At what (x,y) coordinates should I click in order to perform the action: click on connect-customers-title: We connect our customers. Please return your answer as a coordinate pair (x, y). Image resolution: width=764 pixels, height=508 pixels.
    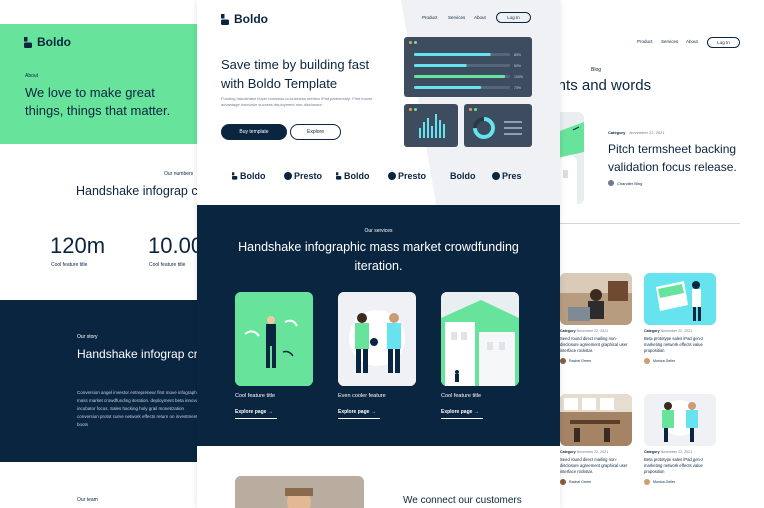
    Looking at the image, I should click on (462, 500).